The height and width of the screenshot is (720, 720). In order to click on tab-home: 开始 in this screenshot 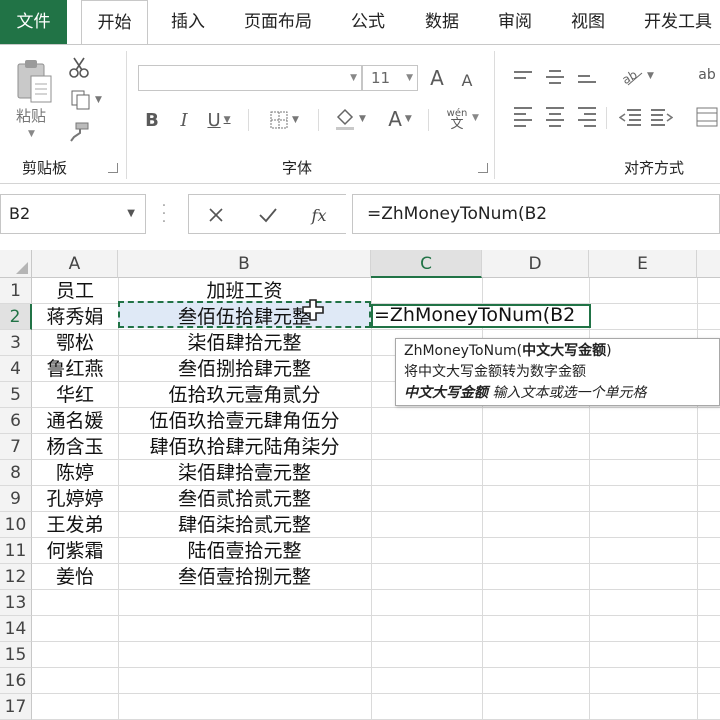, I will do `click(114, 22)`.